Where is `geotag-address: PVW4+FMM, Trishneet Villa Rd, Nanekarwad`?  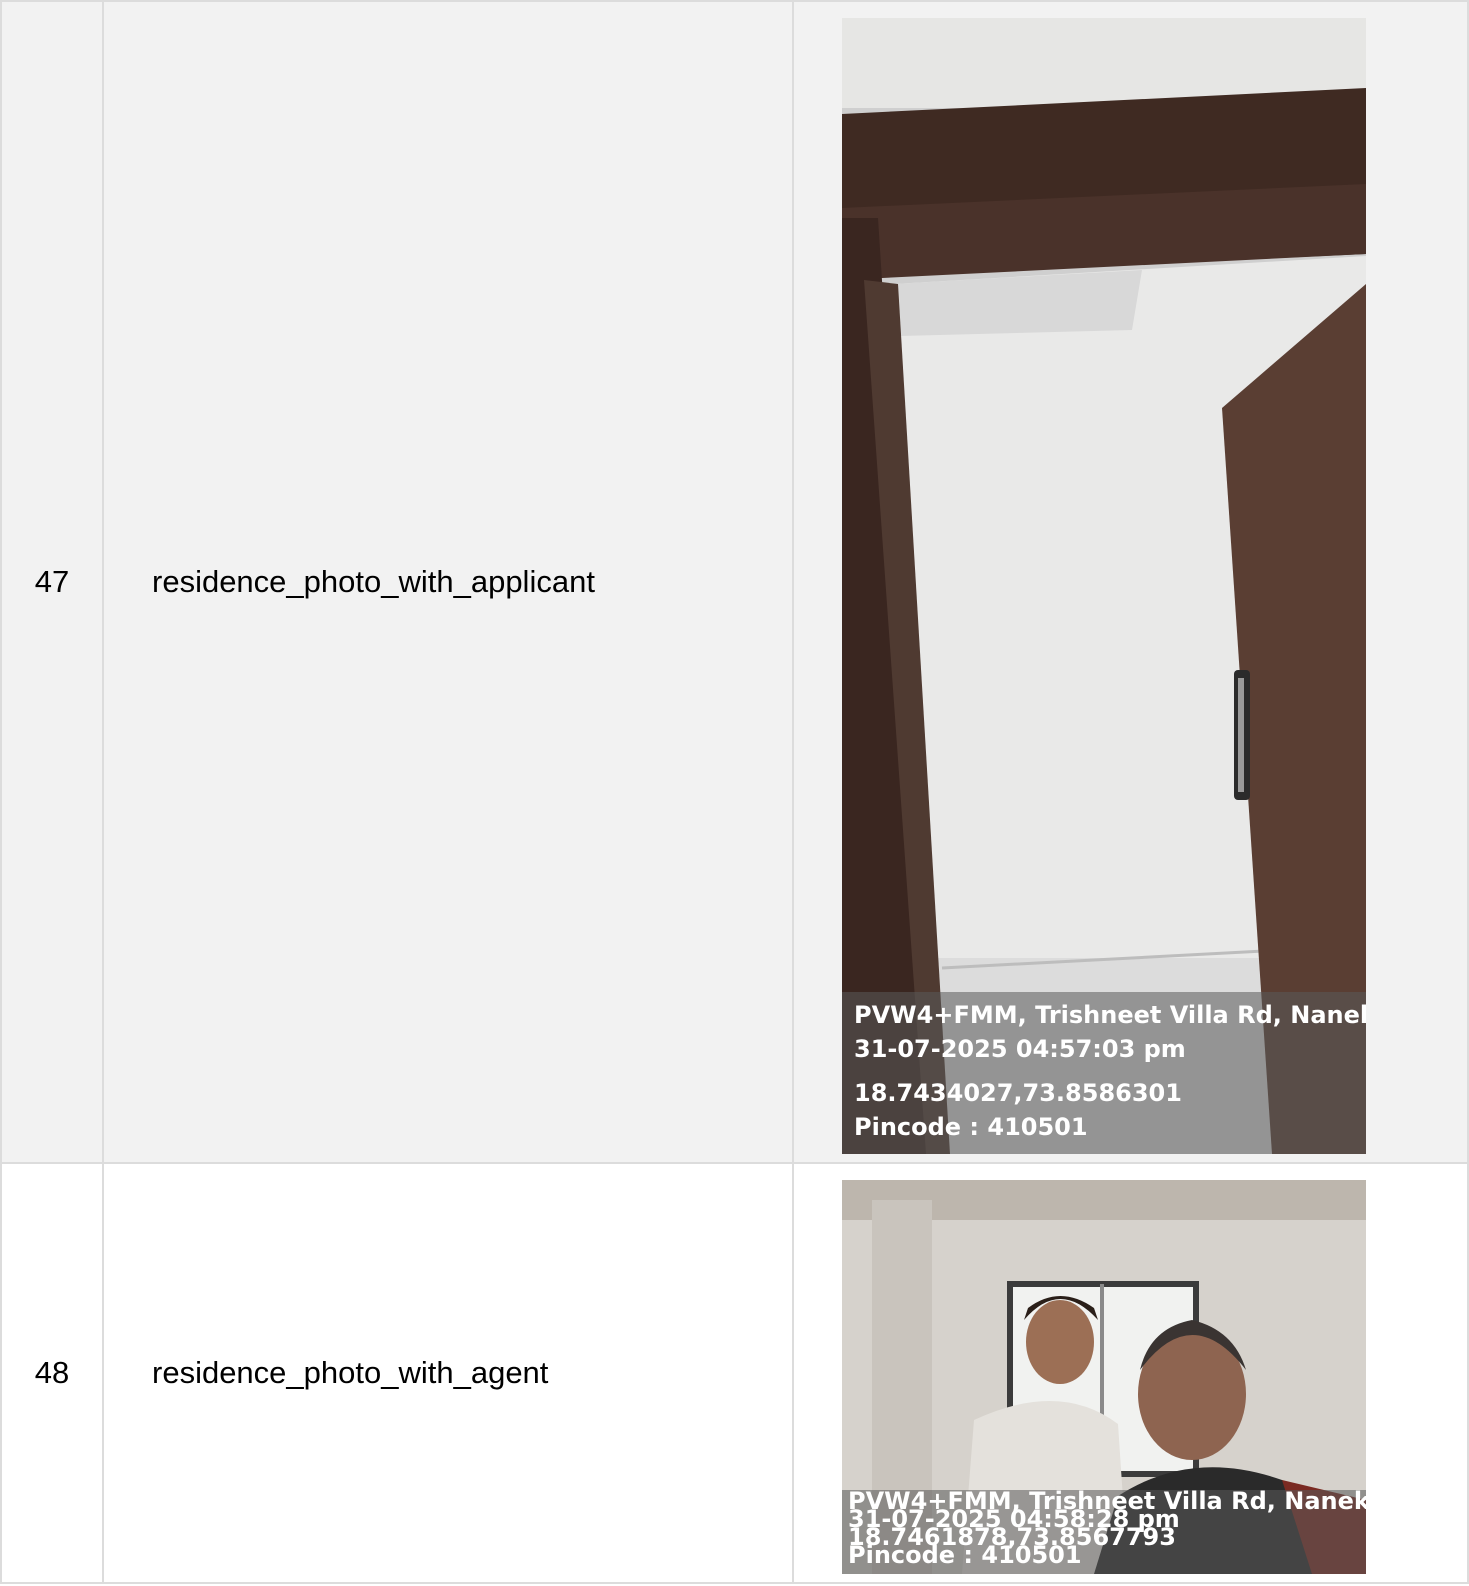 geotag-address: PVW4+FMM, Trishneet Villa Rd, Nanekarwad is located at coordinates (1110, 1015).